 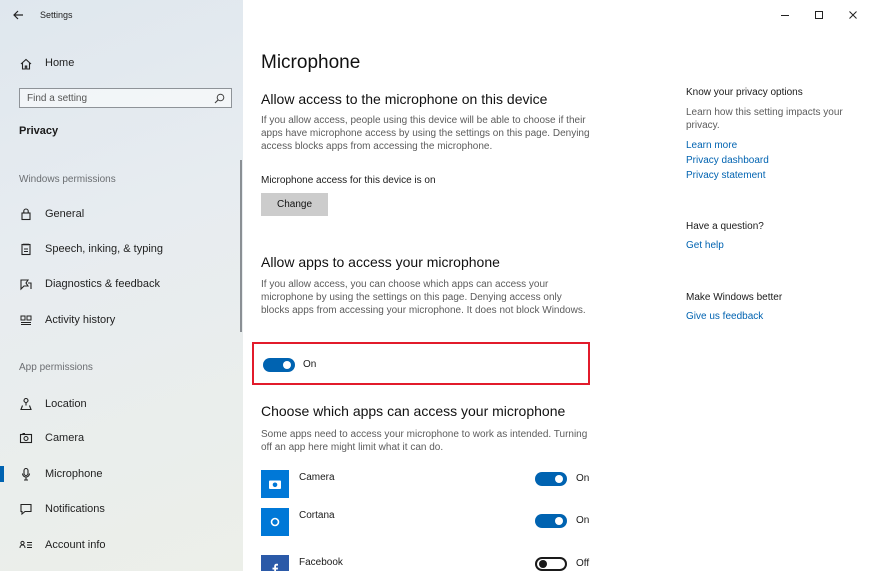 I want to click on cortana-icon, so click(x=275, y=522).